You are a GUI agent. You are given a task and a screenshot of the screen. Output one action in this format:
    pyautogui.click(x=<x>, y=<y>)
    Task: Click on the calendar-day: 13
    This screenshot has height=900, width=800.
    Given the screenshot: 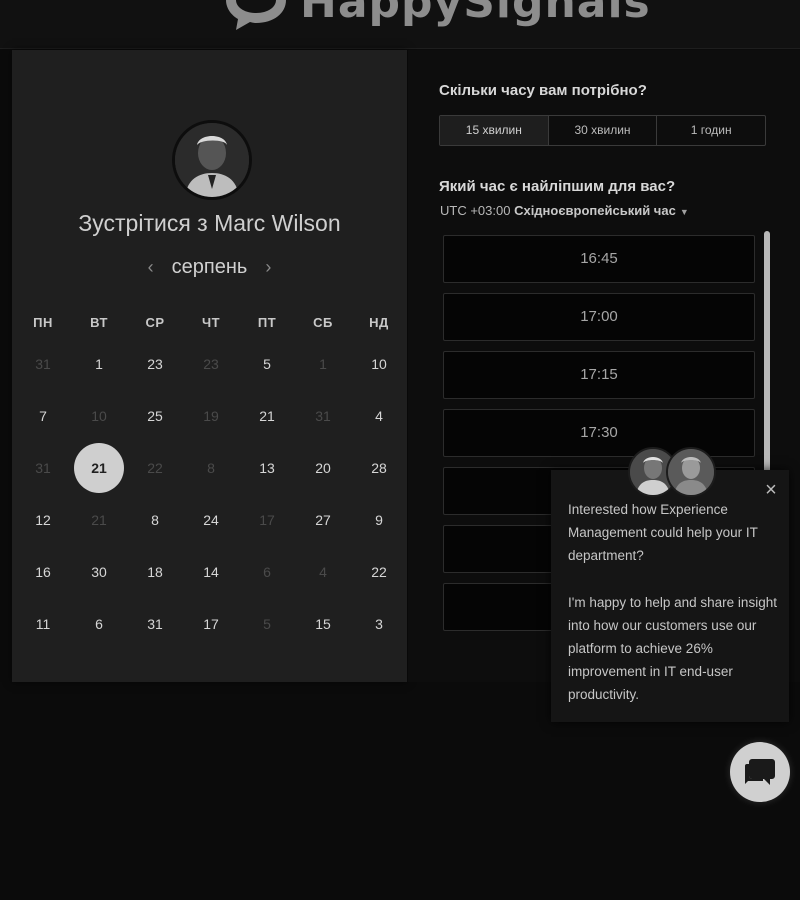 What is the action you would take?
    pyautogui.click(x=267, y=468)
    